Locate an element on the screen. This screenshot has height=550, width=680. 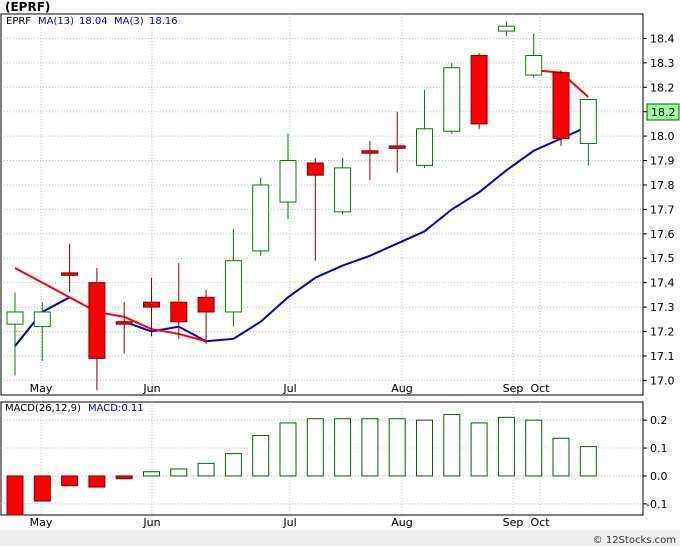
watermark: © 12Stocks.com is located at coordinates (634, 540).